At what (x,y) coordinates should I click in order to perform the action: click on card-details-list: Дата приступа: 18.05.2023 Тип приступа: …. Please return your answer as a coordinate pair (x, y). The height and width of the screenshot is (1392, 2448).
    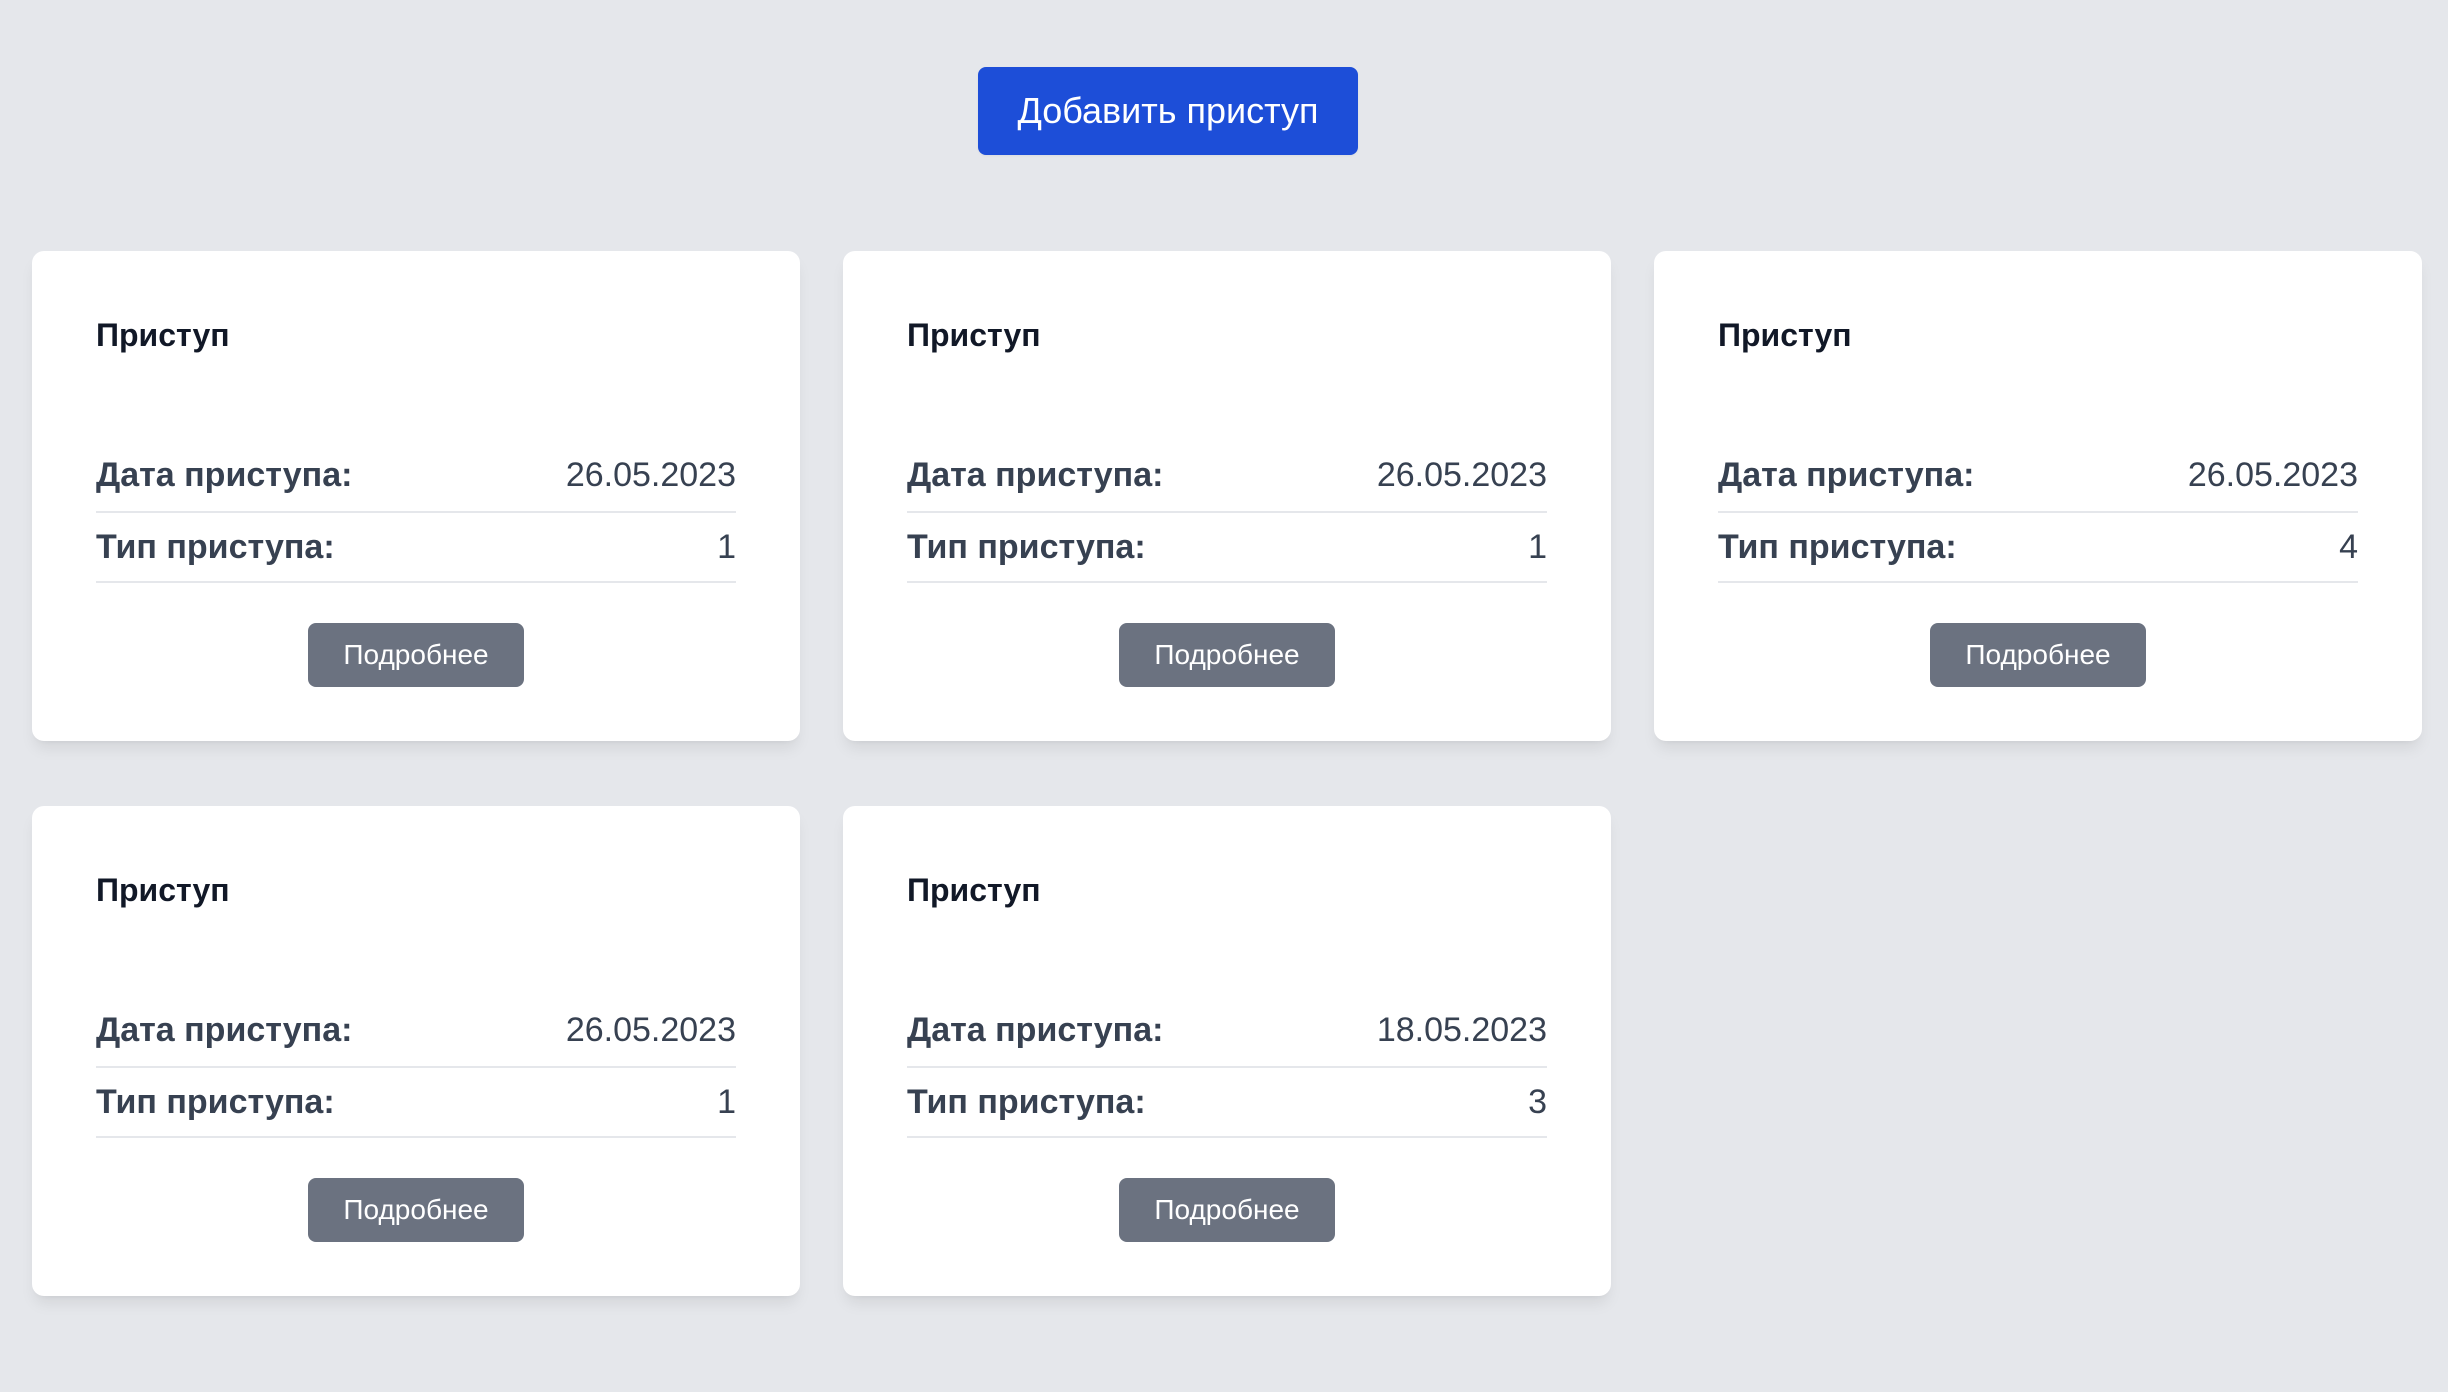
    Looking at the image, I should click on (1227, 1069).